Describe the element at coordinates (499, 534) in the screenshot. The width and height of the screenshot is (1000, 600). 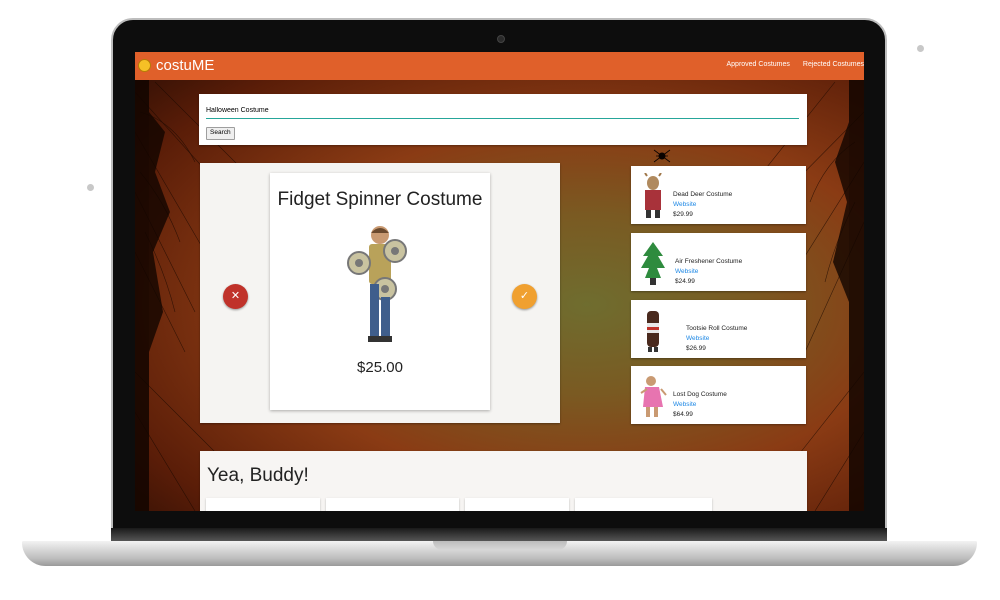
I see `laptop-hinge` at that location.